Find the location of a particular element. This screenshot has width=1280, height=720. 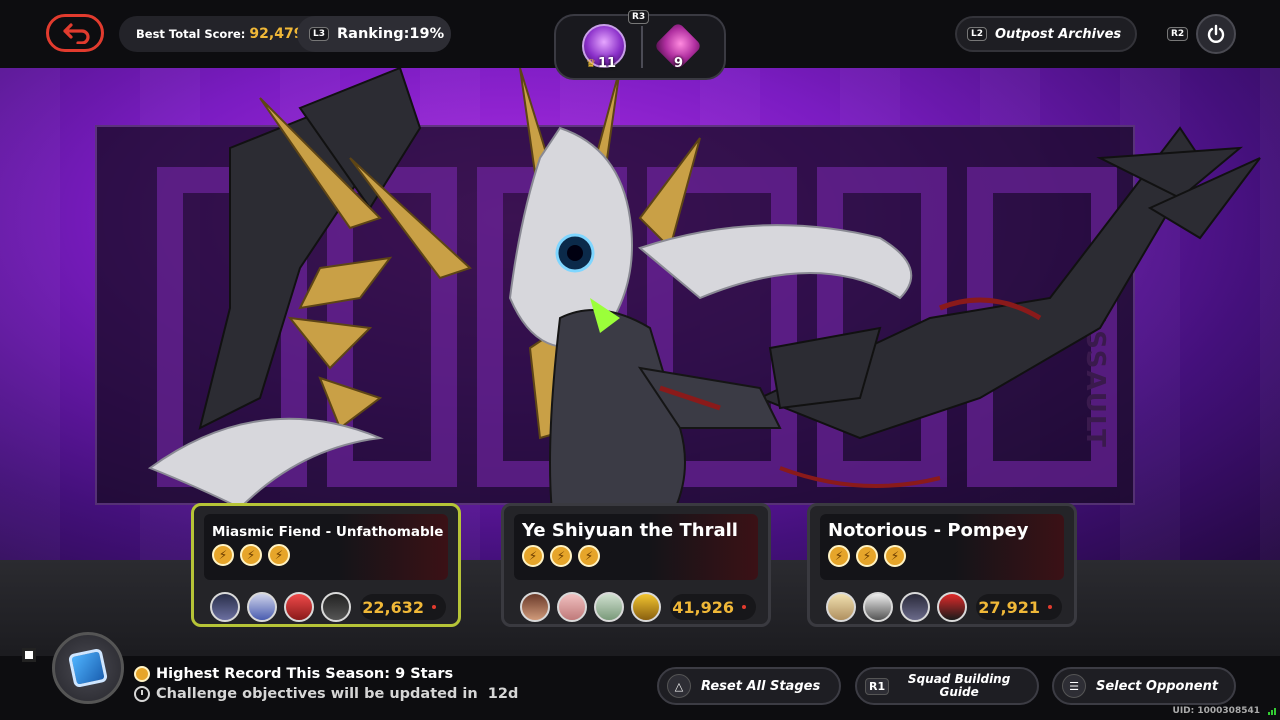

card-header: Notorious - Pompey ⚡ ⚡ ⚡ is located at coordinates (942, 547).